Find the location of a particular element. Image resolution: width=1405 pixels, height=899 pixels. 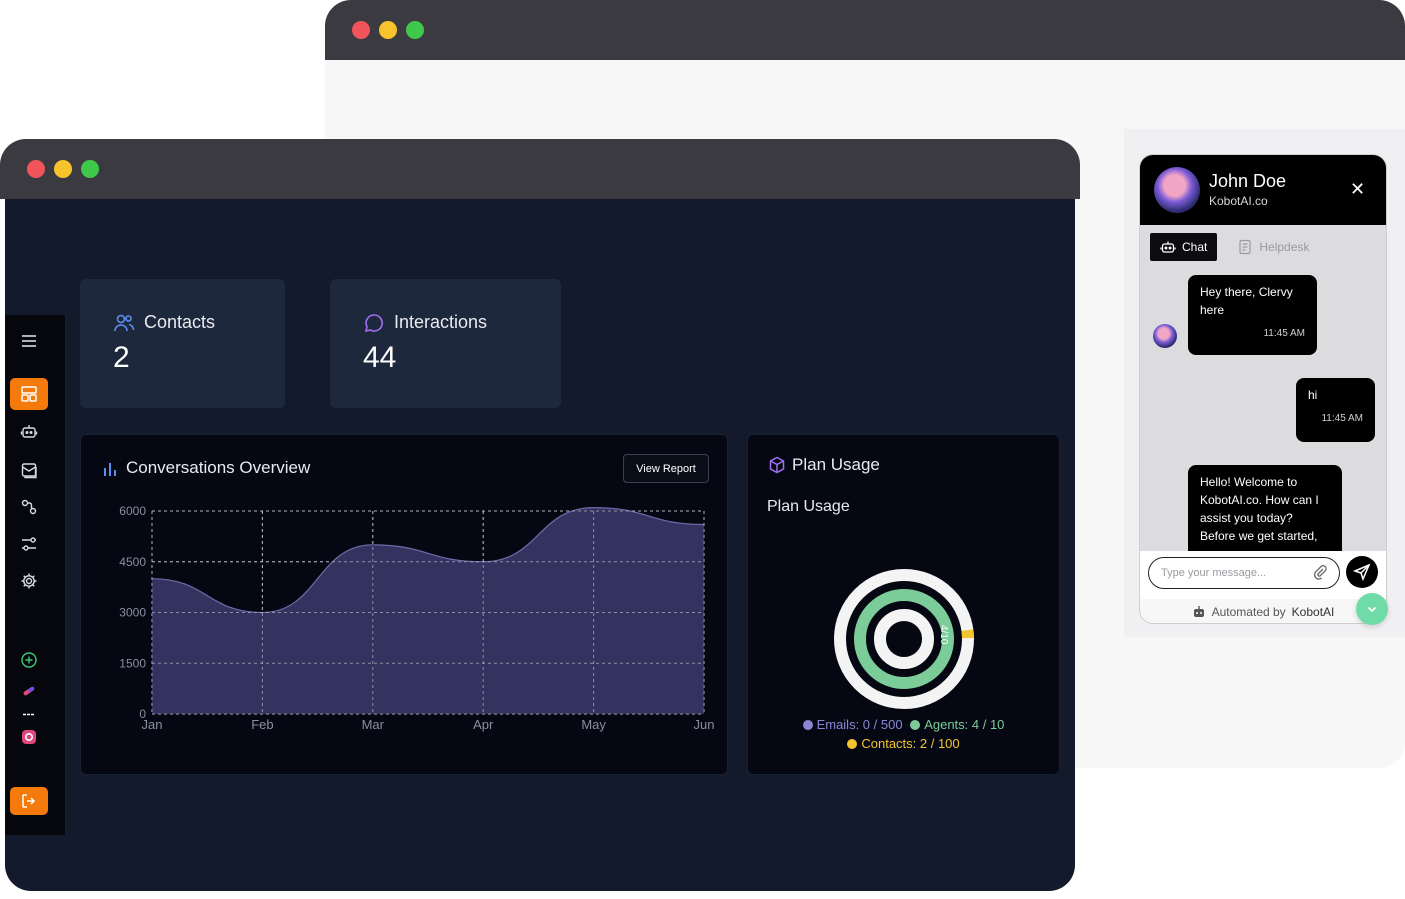

interactions-label: Interactions is located at coordinates (441, 322).